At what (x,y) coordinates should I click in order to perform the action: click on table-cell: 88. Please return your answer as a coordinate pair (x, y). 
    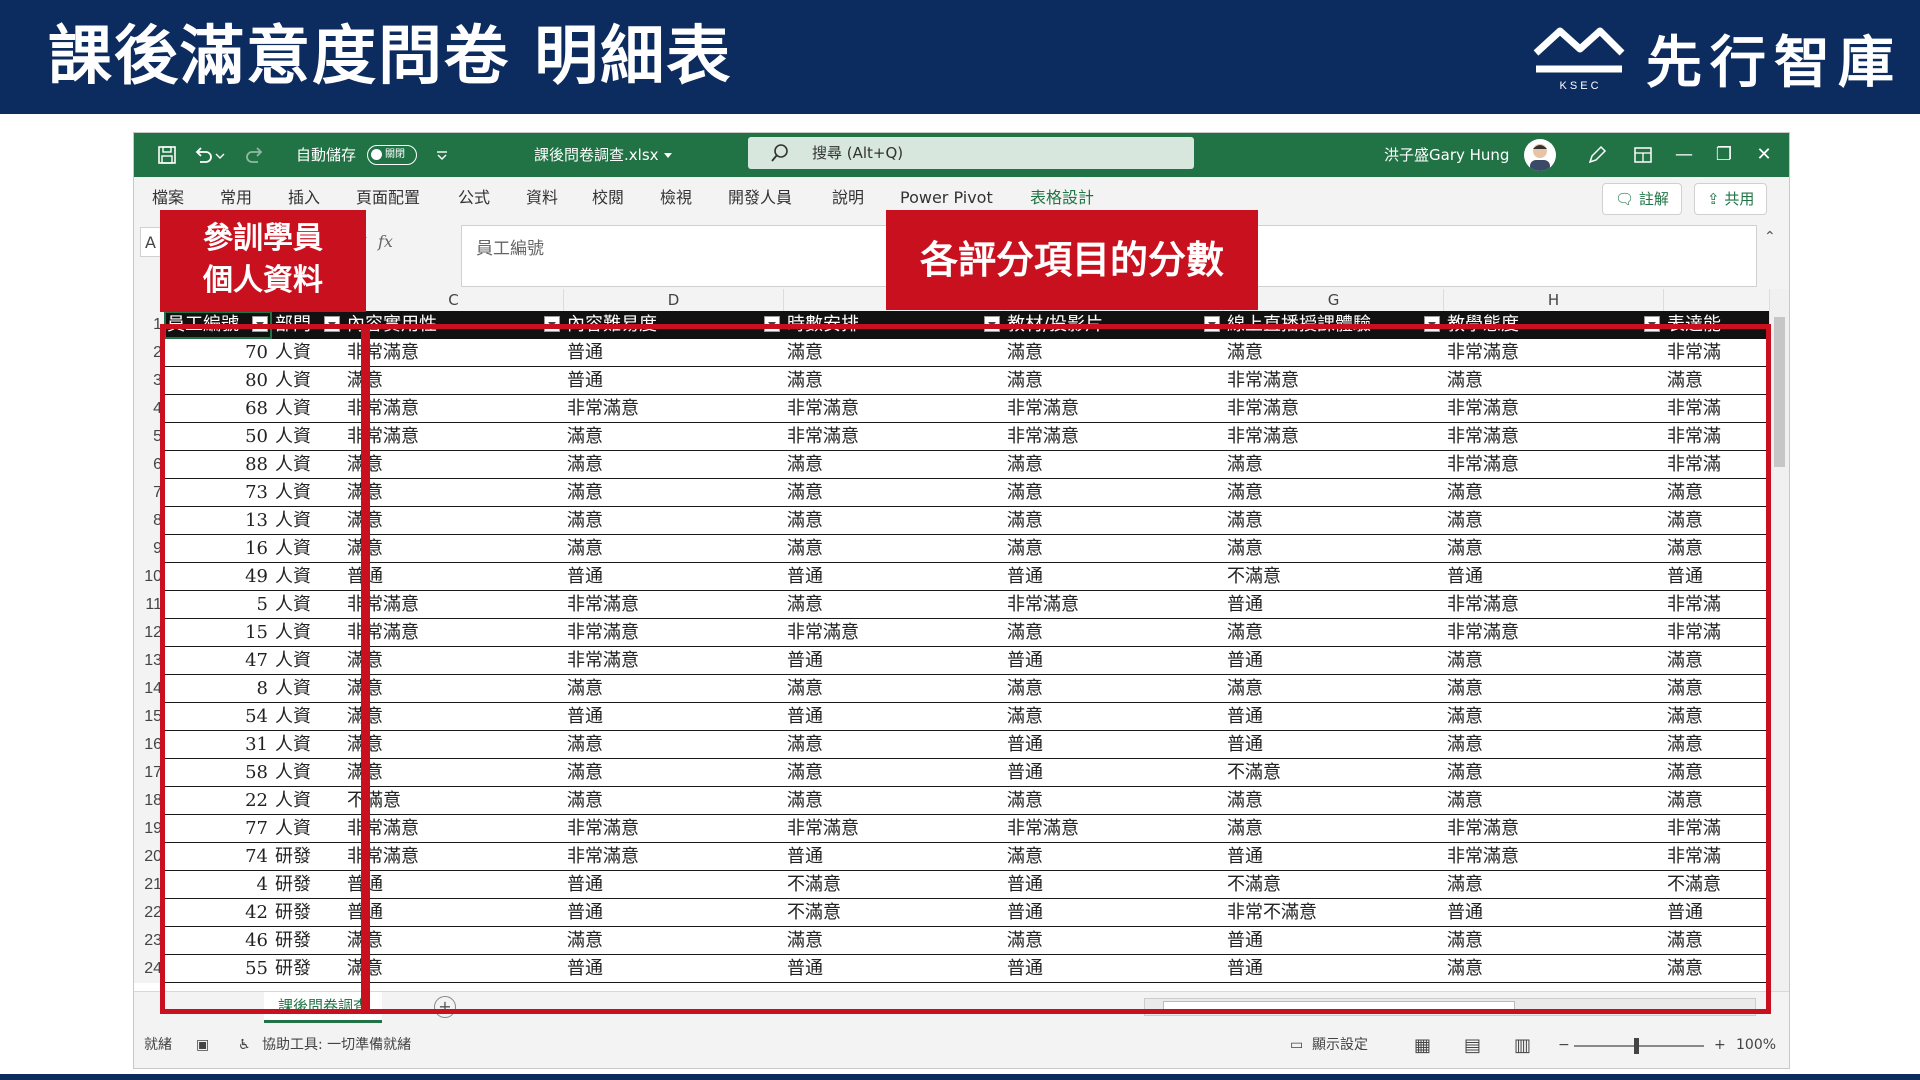
    Looking at the image, I should click on (218, 465).